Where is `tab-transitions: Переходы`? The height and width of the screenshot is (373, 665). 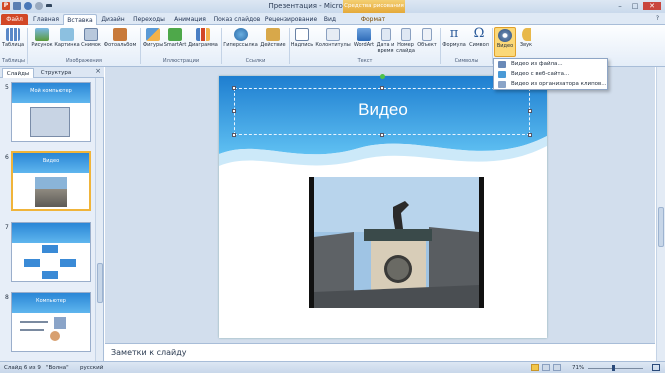 tab-transitions: Переходы is located at coordinates (149, 19).